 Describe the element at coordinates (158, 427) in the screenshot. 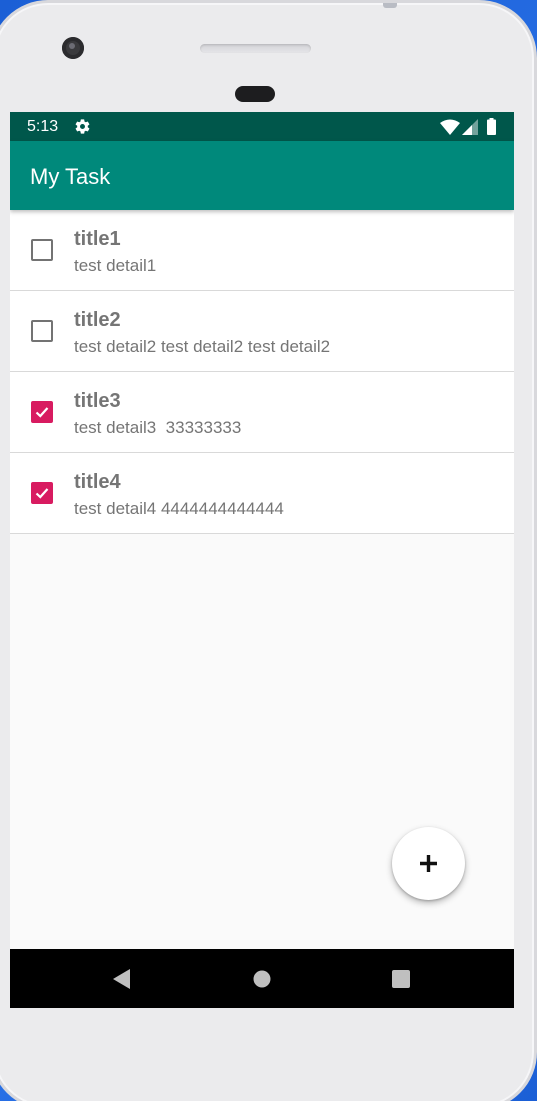

I see `task-detail: test detail3 33333333` at that location.